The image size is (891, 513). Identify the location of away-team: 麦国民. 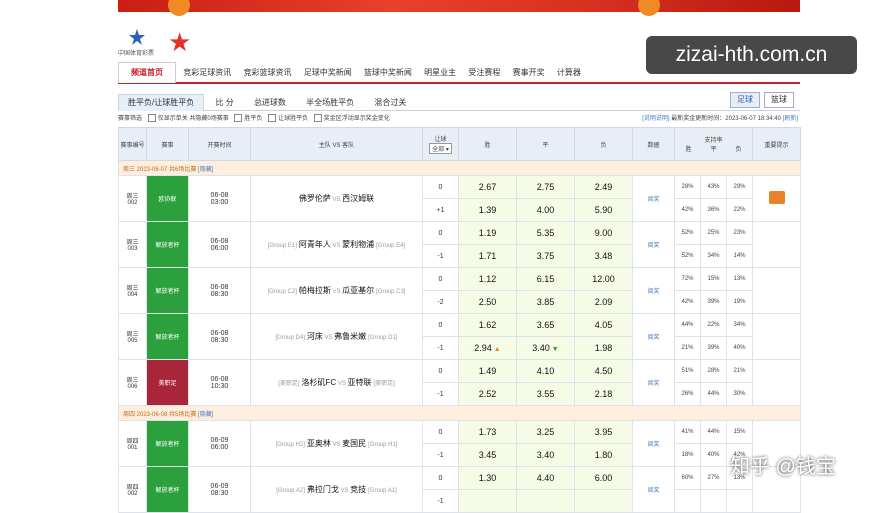
(354, 443).